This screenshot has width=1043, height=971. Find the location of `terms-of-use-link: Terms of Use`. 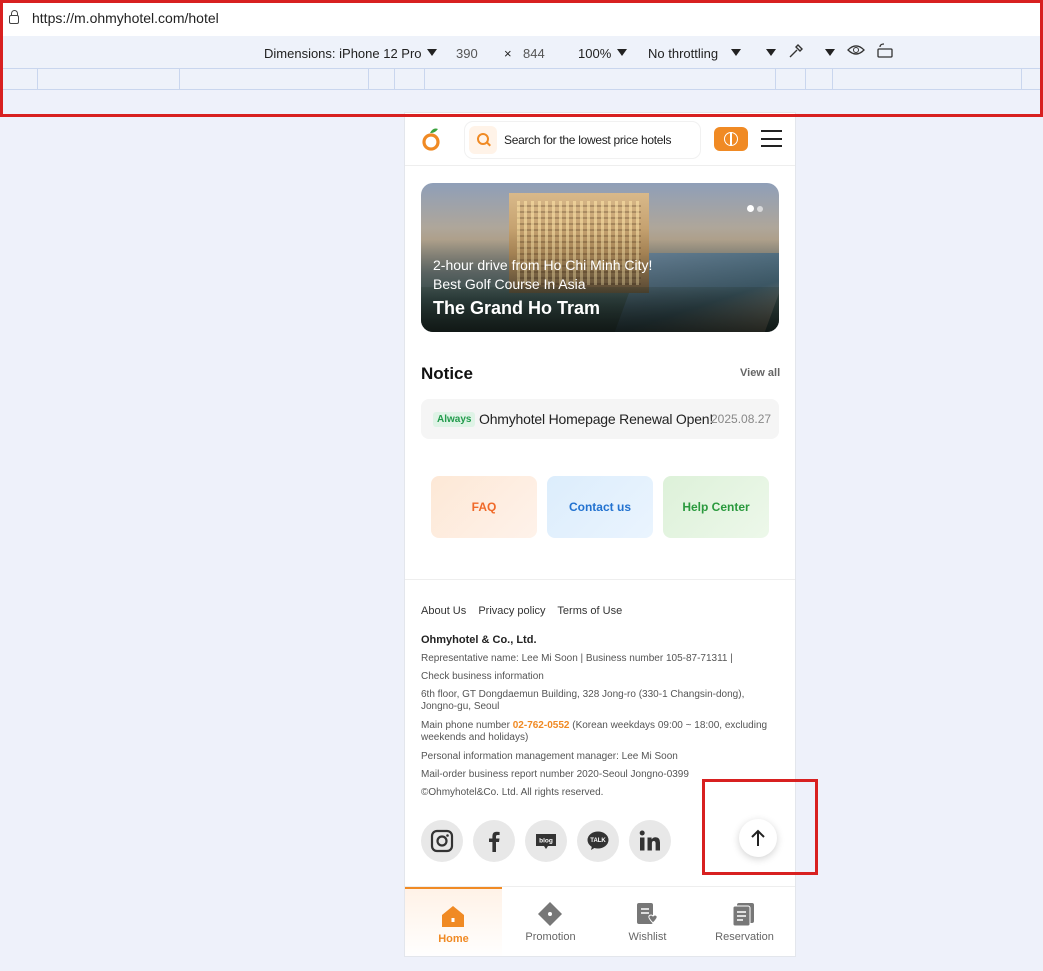

terms-of-use-link: Terms of Use is located at coordinates (589, 611).